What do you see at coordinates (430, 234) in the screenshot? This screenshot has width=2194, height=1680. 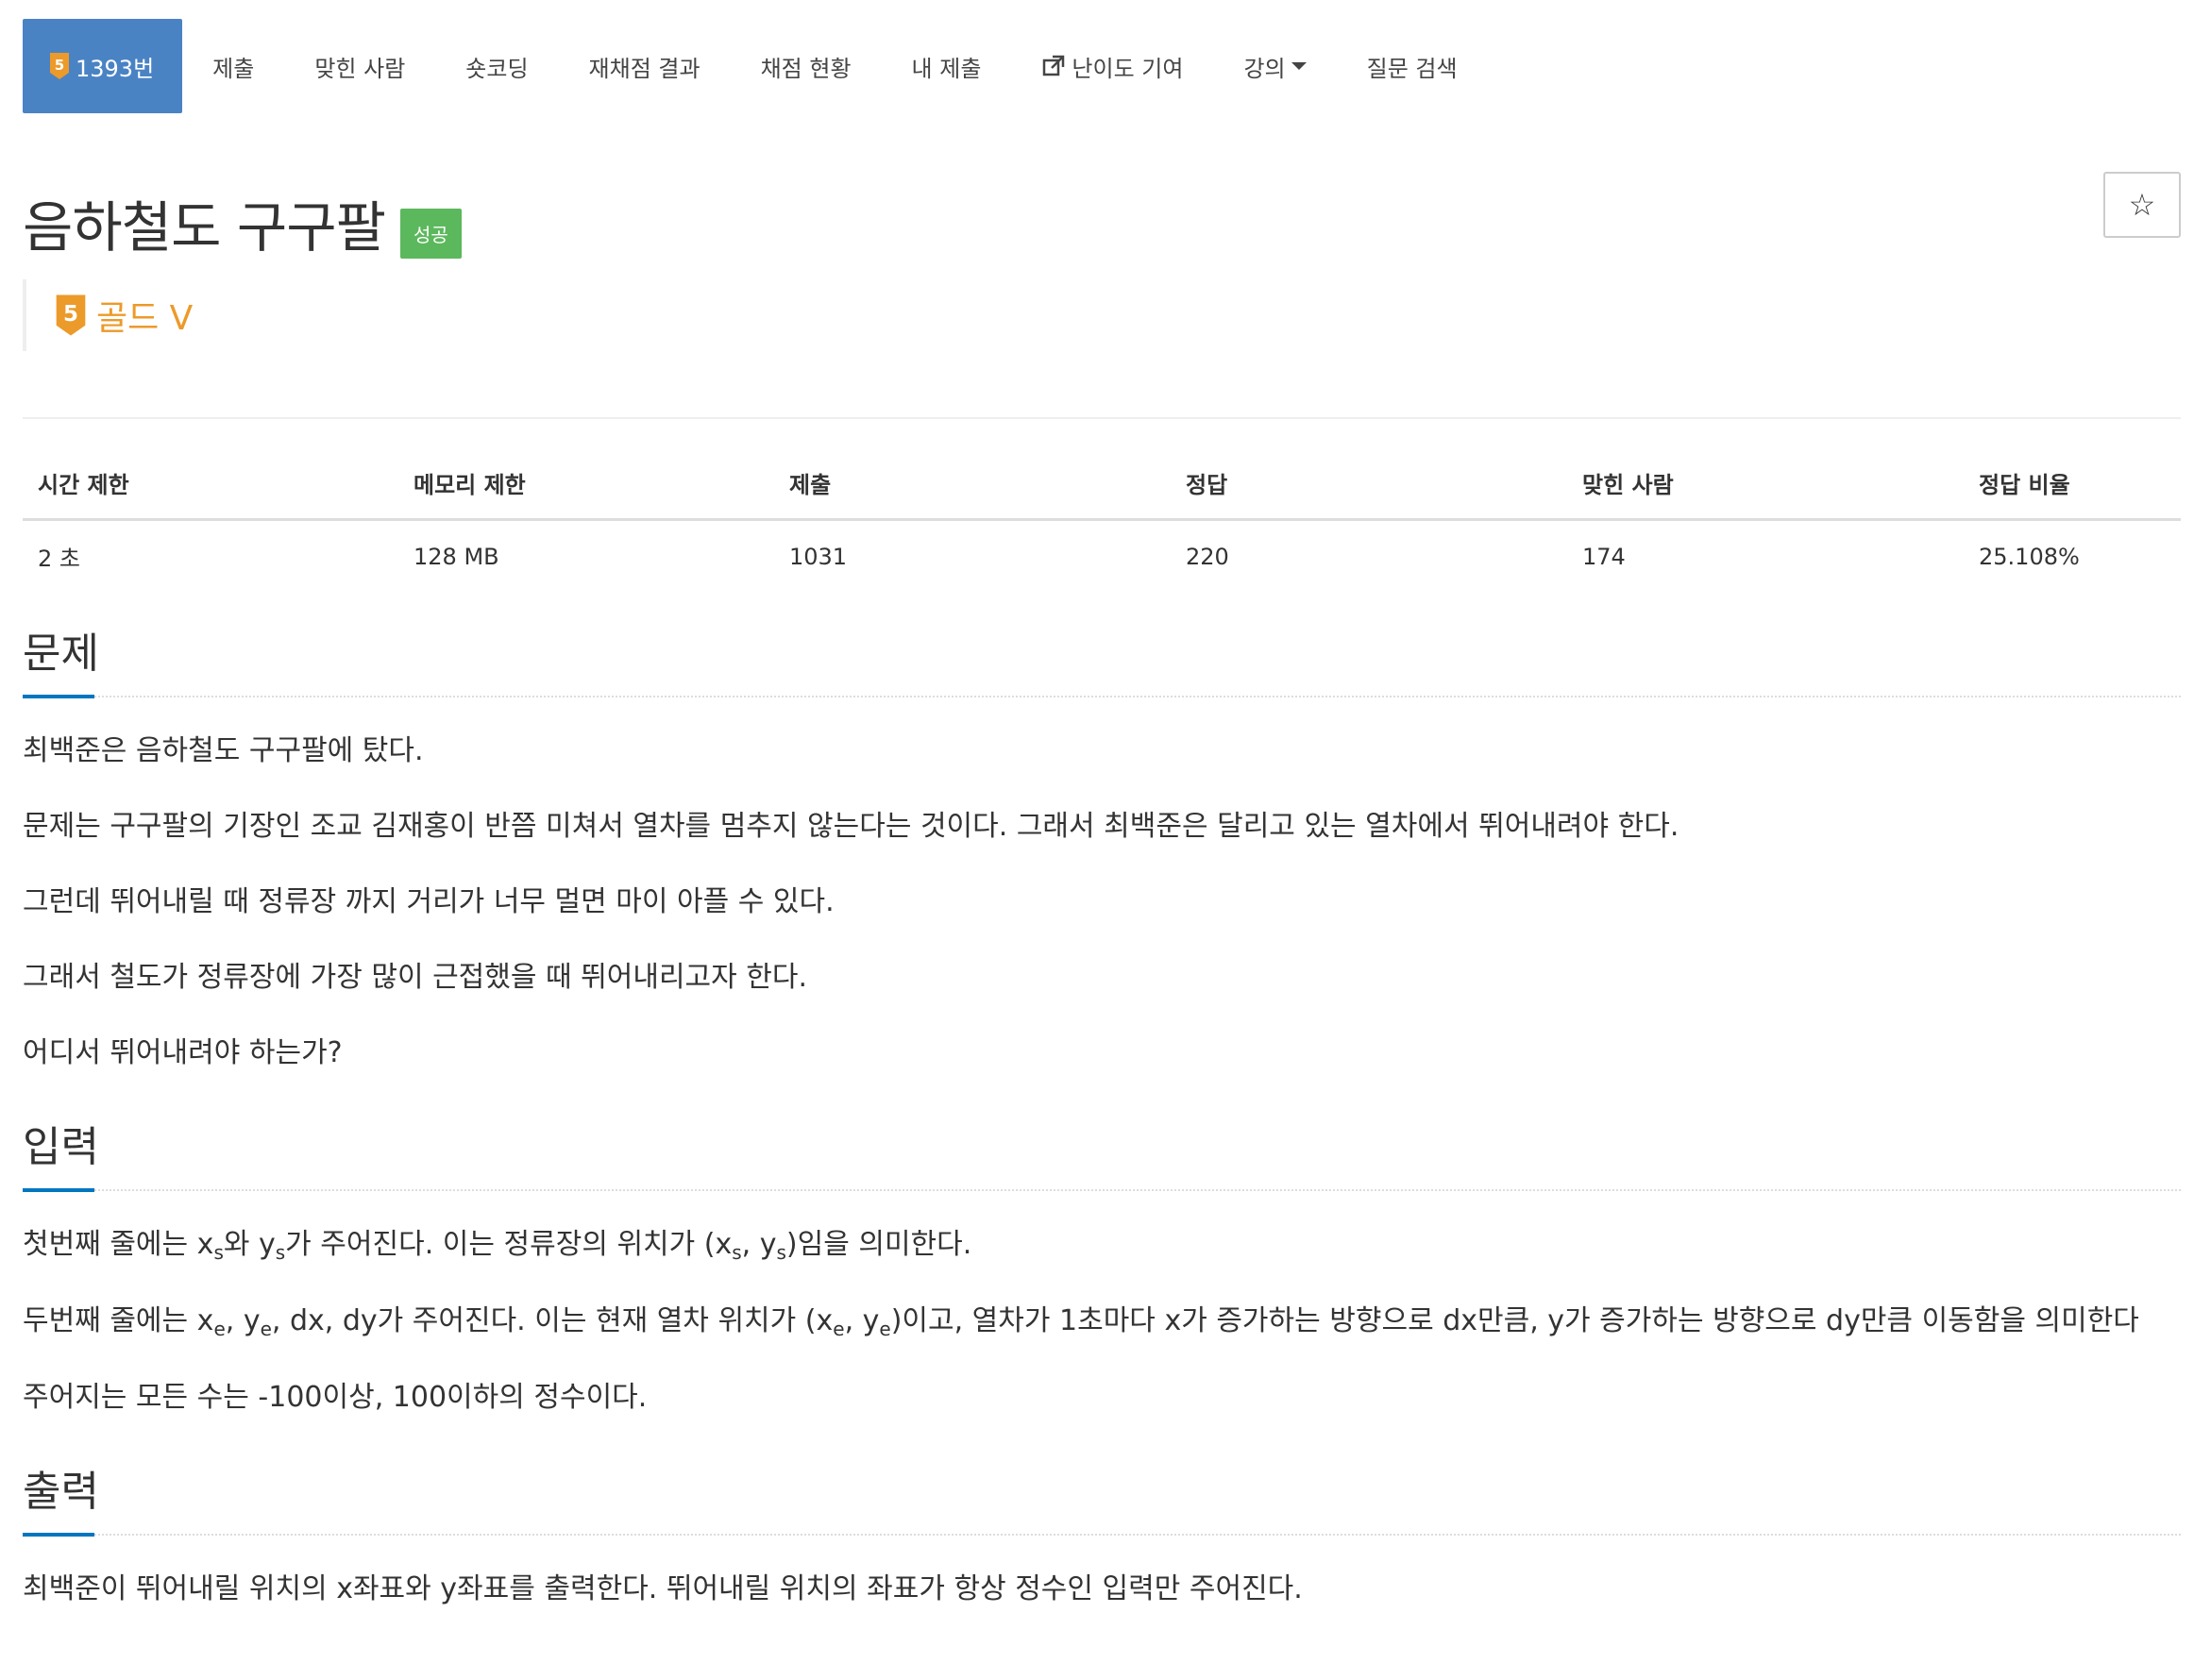 I see `status-badge: 성공` at bounding box center [430, 234].